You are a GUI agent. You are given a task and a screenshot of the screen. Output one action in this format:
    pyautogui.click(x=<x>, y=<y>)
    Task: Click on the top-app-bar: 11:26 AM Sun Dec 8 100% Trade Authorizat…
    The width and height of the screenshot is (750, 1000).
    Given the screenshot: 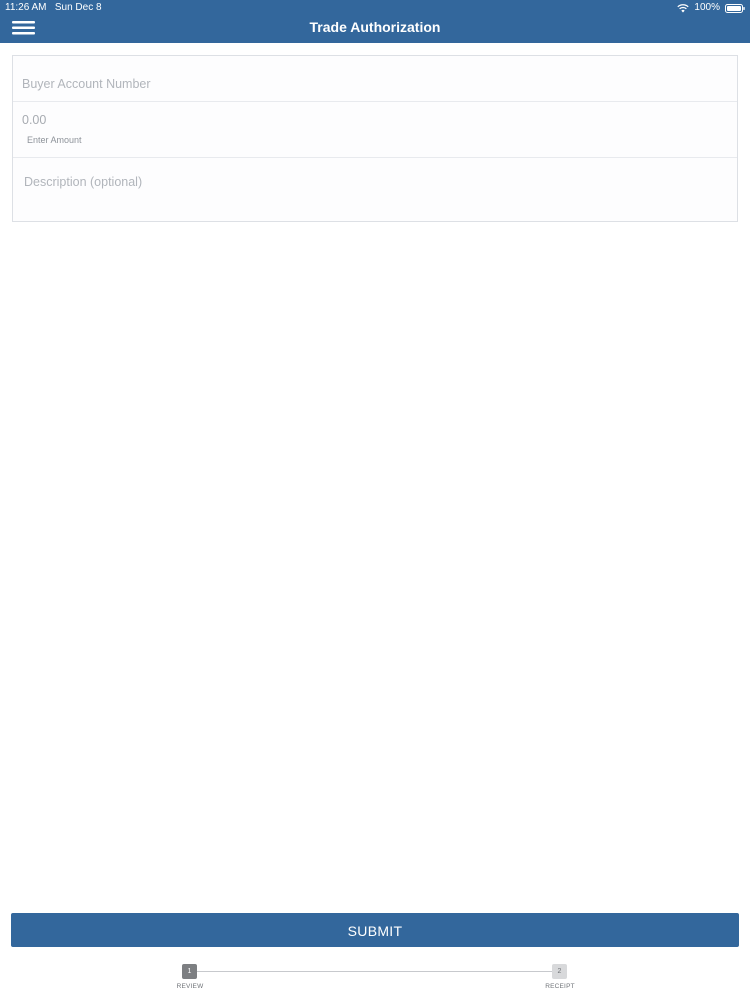 What is the action you would take?
    pyautogui.click(x=375, y=21)
    